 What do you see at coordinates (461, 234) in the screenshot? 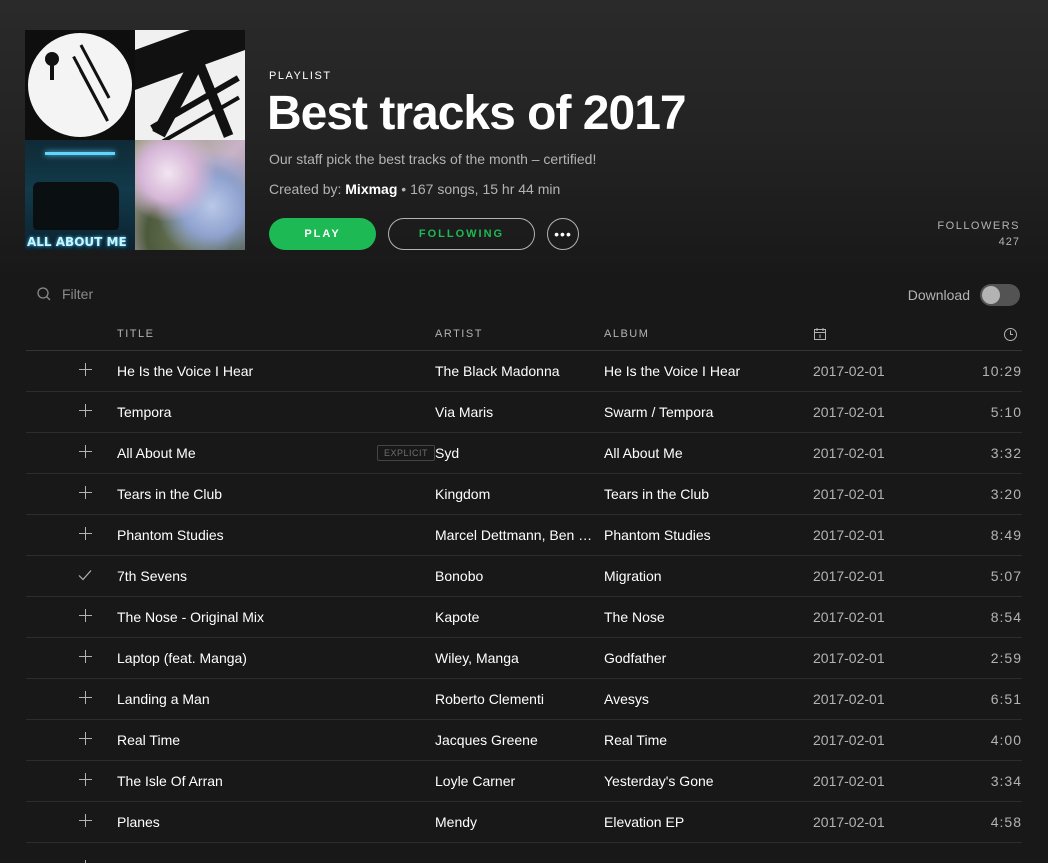
I see `following-button: FOLLOWING` at bounding box center [461, 234].